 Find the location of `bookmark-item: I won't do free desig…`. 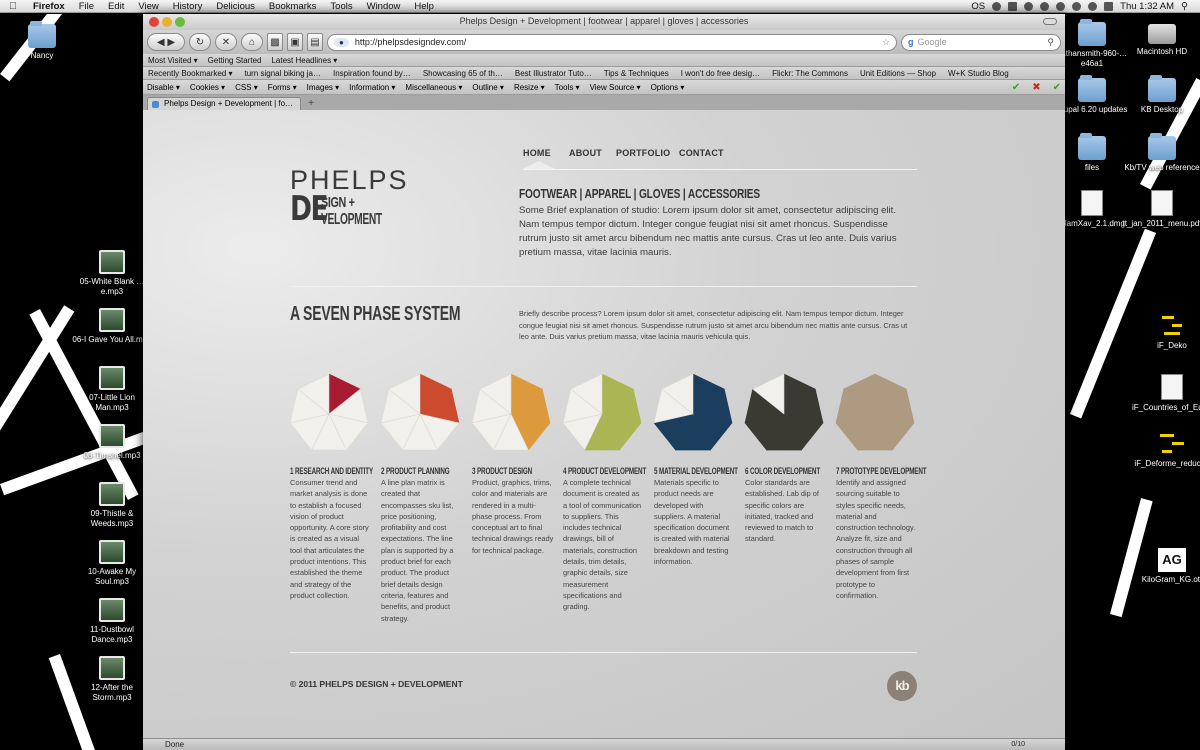

bookmark-item: I won't do free desig… is located at coordinates (720, 73).